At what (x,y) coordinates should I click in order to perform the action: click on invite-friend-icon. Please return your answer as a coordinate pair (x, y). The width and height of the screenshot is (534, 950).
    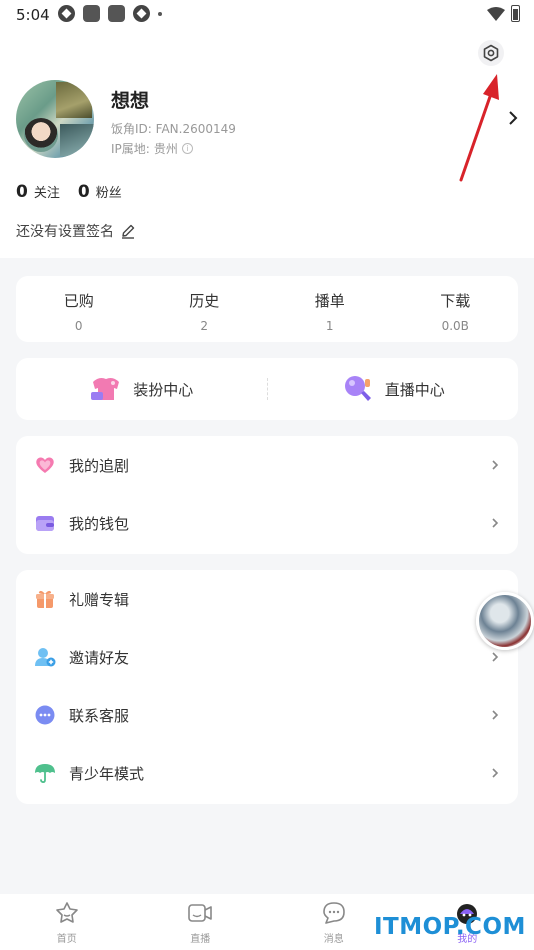
    Looking at the image, I should click on (45, 657).